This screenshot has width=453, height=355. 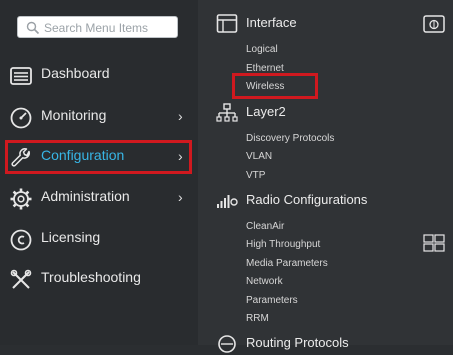 What do you see at coordinates (75, 73) in the screenshot?
I see `sidebar-item-label: Dashboard` at bounding box center [75, 73].